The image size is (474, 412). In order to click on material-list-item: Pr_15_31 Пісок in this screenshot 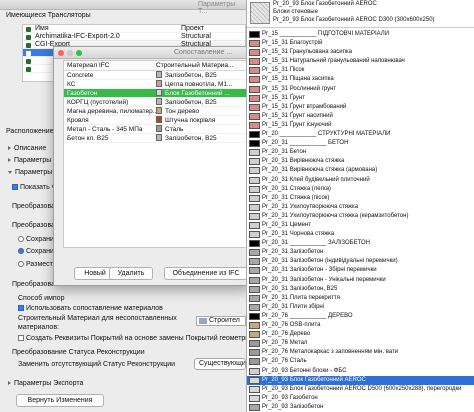, I will do `click(360, 70)`.